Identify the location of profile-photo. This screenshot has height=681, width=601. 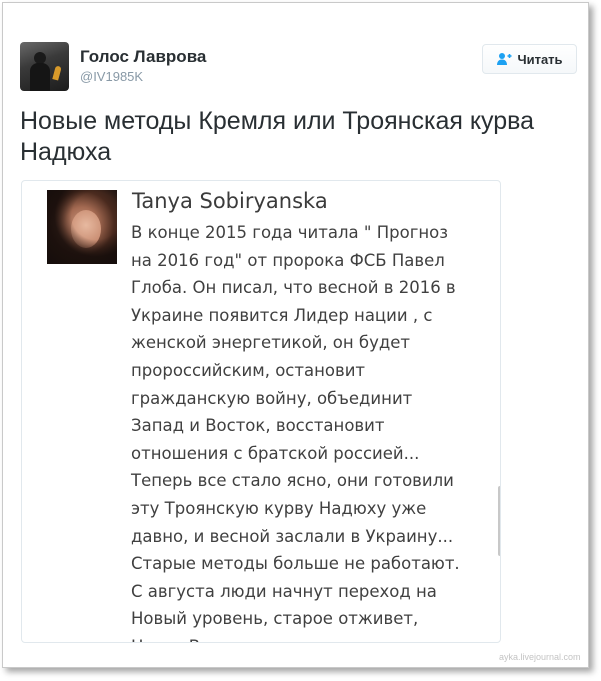
(82, 227).